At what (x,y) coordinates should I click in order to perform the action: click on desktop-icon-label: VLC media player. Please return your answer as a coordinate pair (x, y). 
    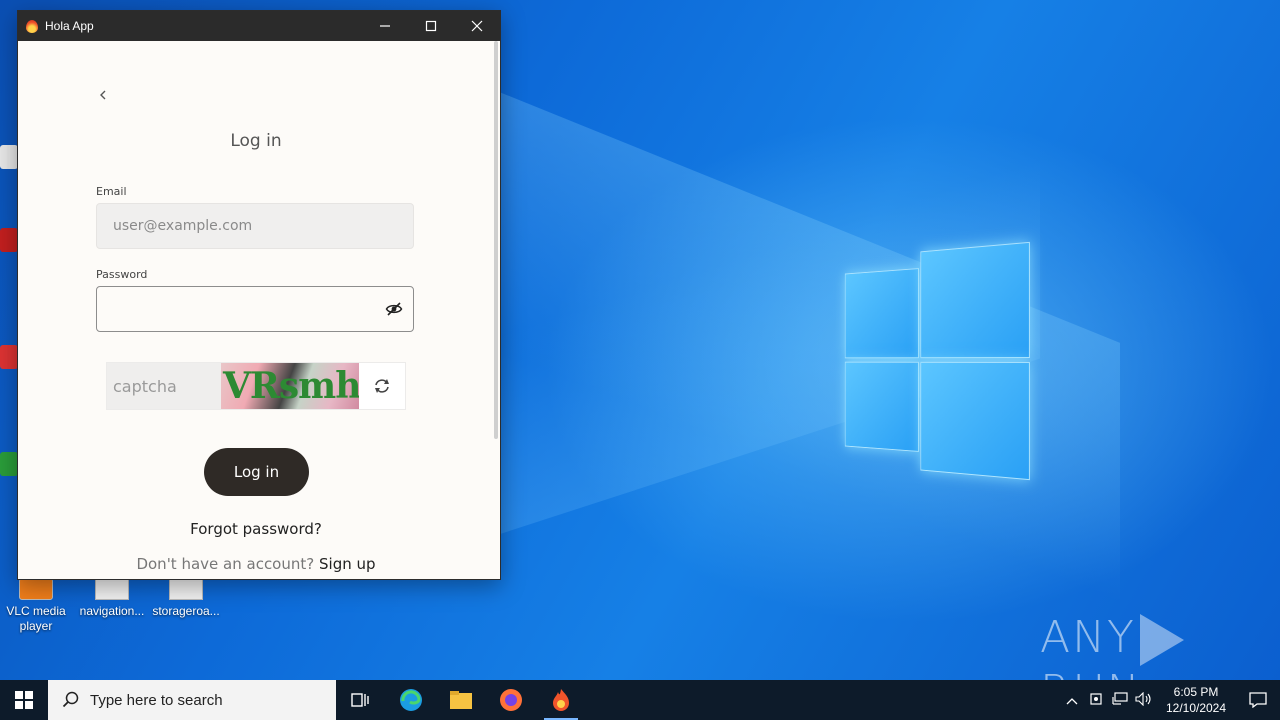
    Looking at the image, I should click on (36, 618).